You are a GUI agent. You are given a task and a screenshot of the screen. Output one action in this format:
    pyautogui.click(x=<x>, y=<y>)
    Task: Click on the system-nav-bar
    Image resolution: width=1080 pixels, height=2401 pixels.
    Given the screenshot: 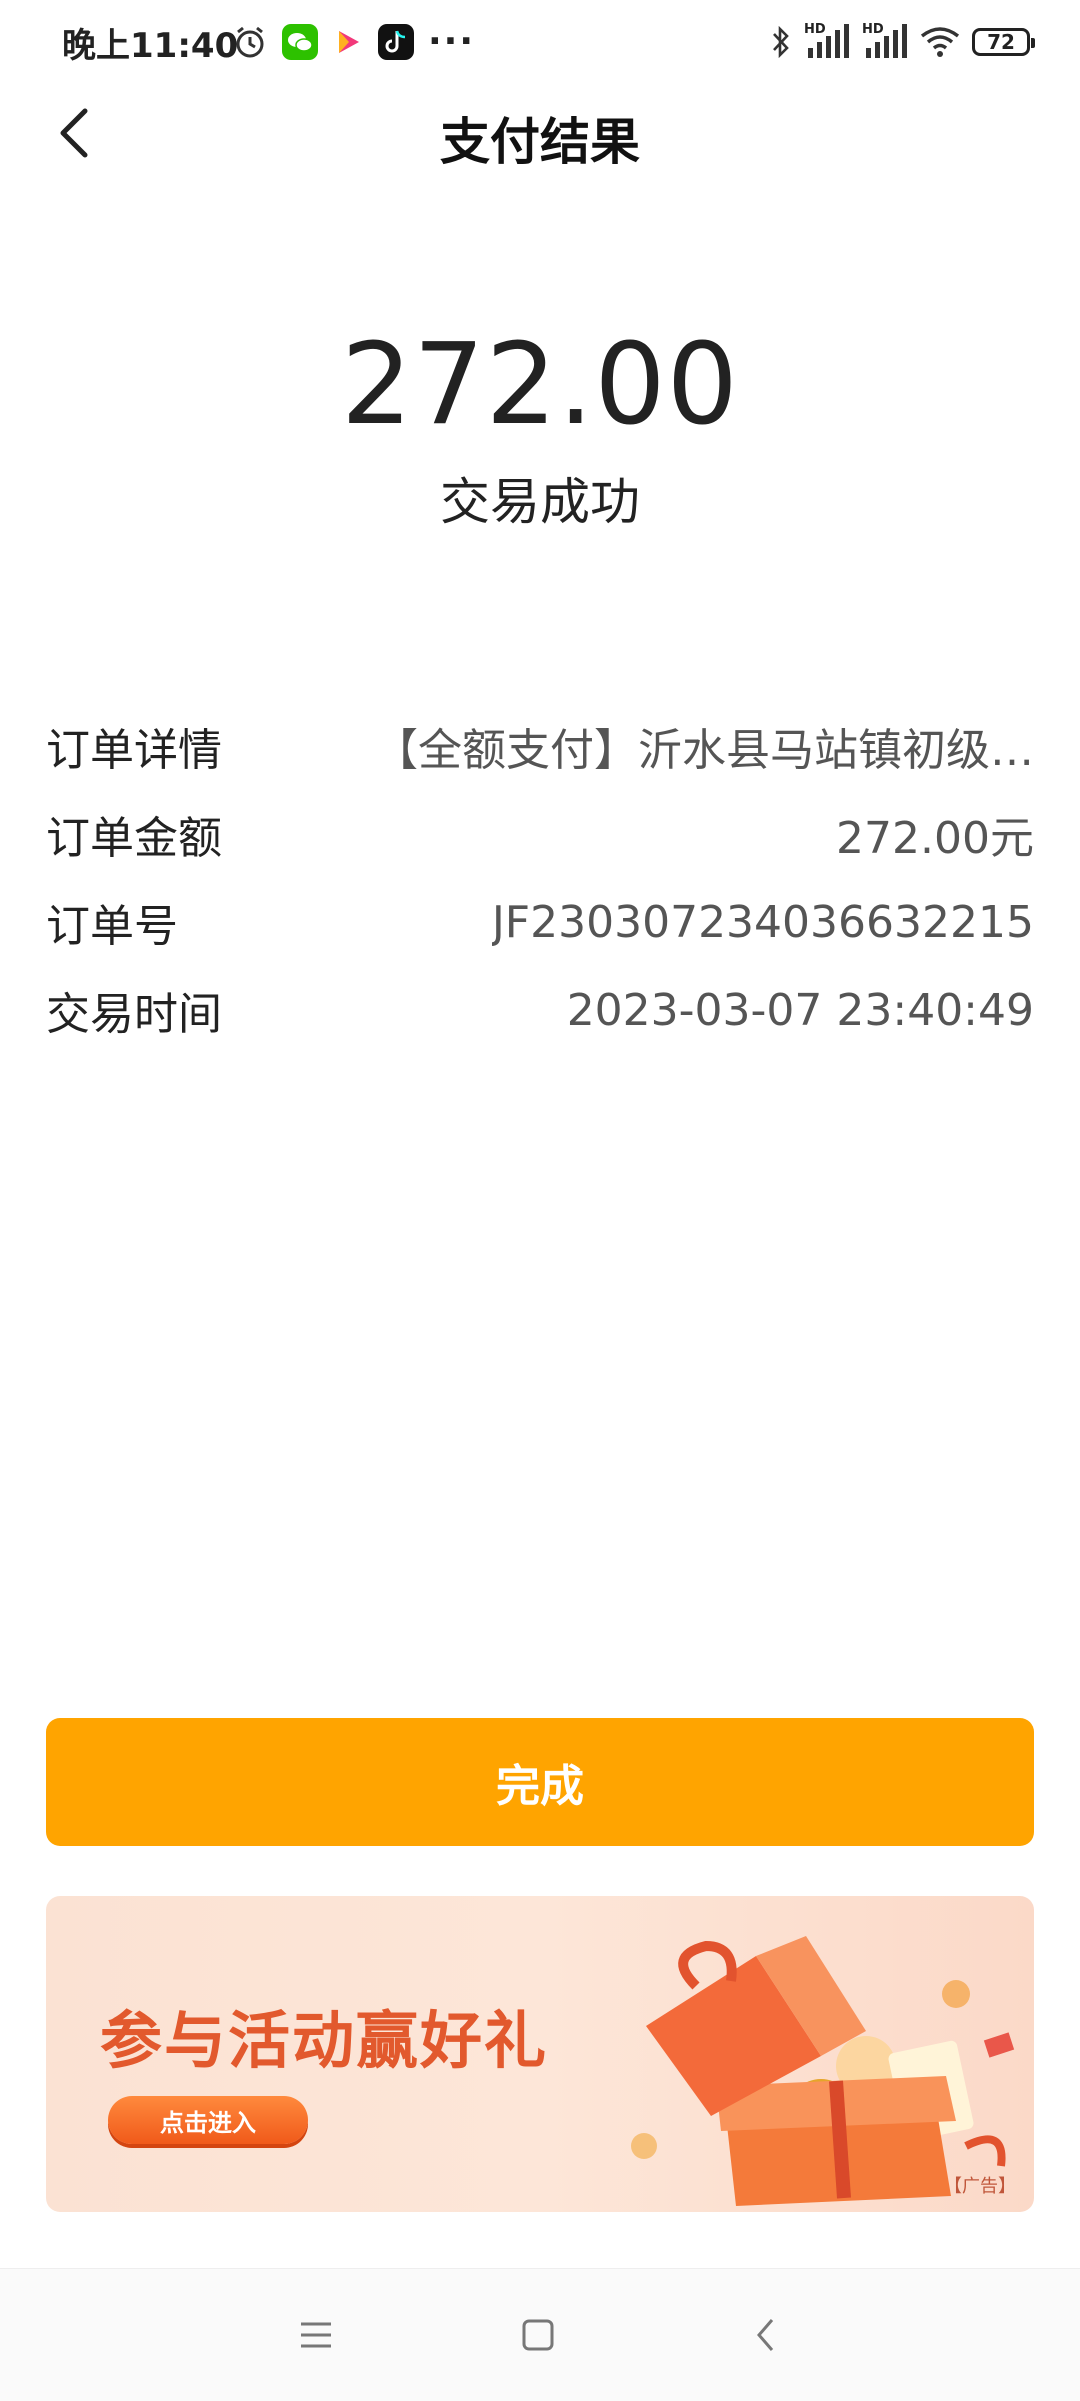 What is the action you would take?
    pyautogui.click(x=540, y=2334)
    